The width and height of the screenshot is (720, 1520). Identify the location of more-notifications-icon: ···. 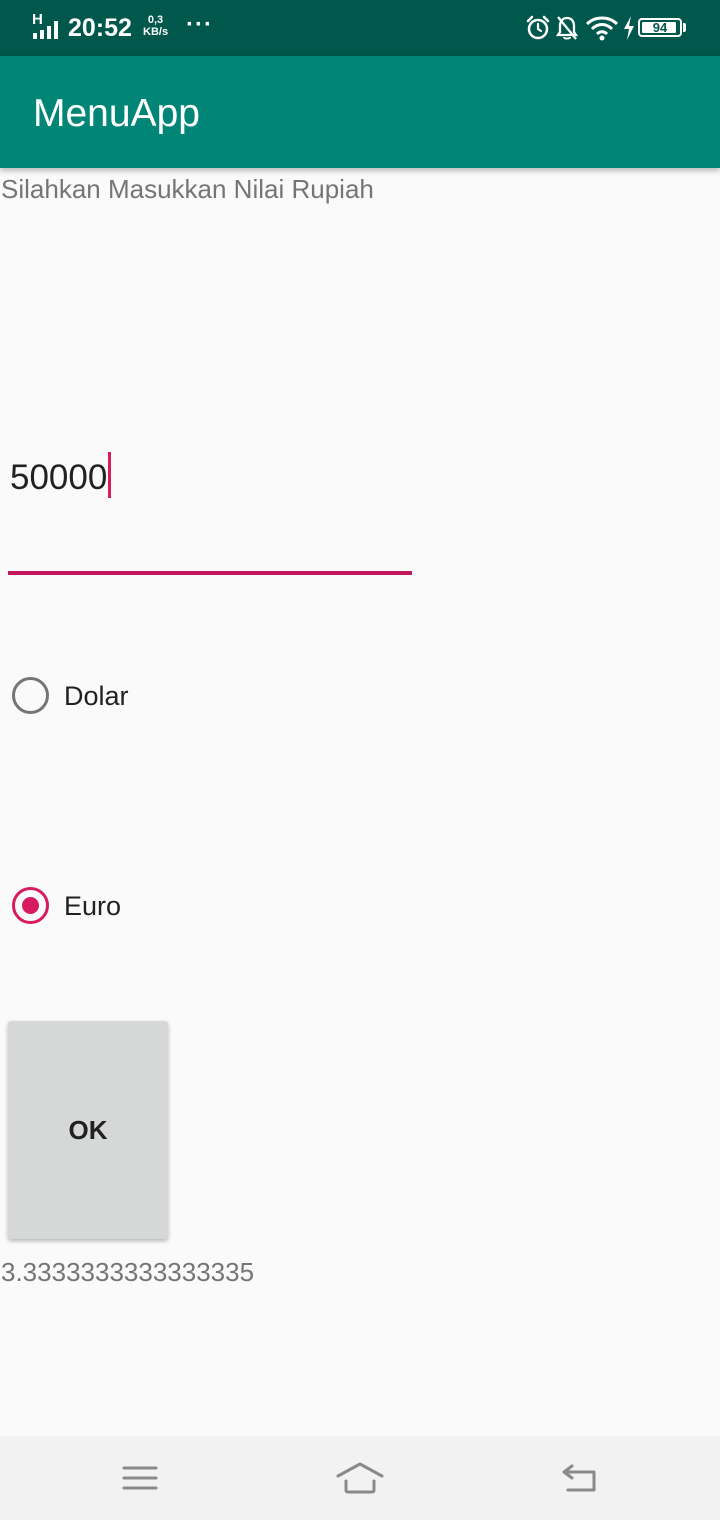
(199, 24).